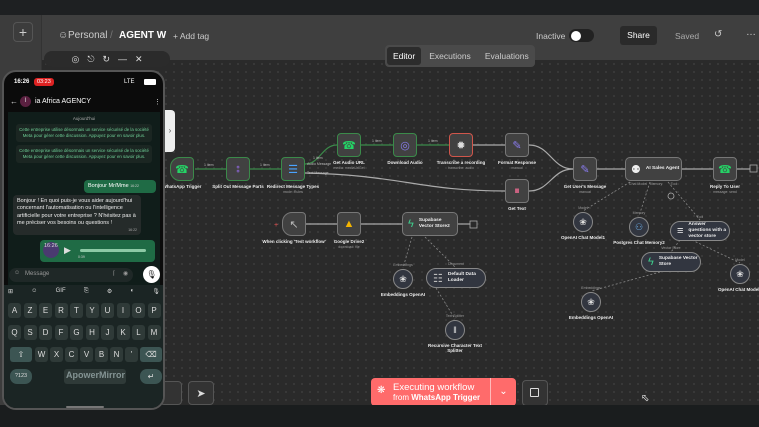 The height and width of the screenshot is (427, 759). Describe the element at coordinates (591, 317) in the screenshot. I see `node-label: Embeddings OpenAI` at that location.